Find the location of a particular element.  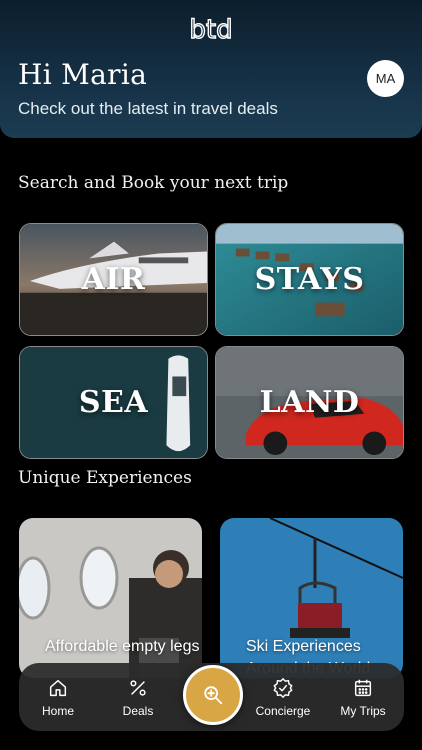

nav-home-label: Home is located at coordinates (57, 710).